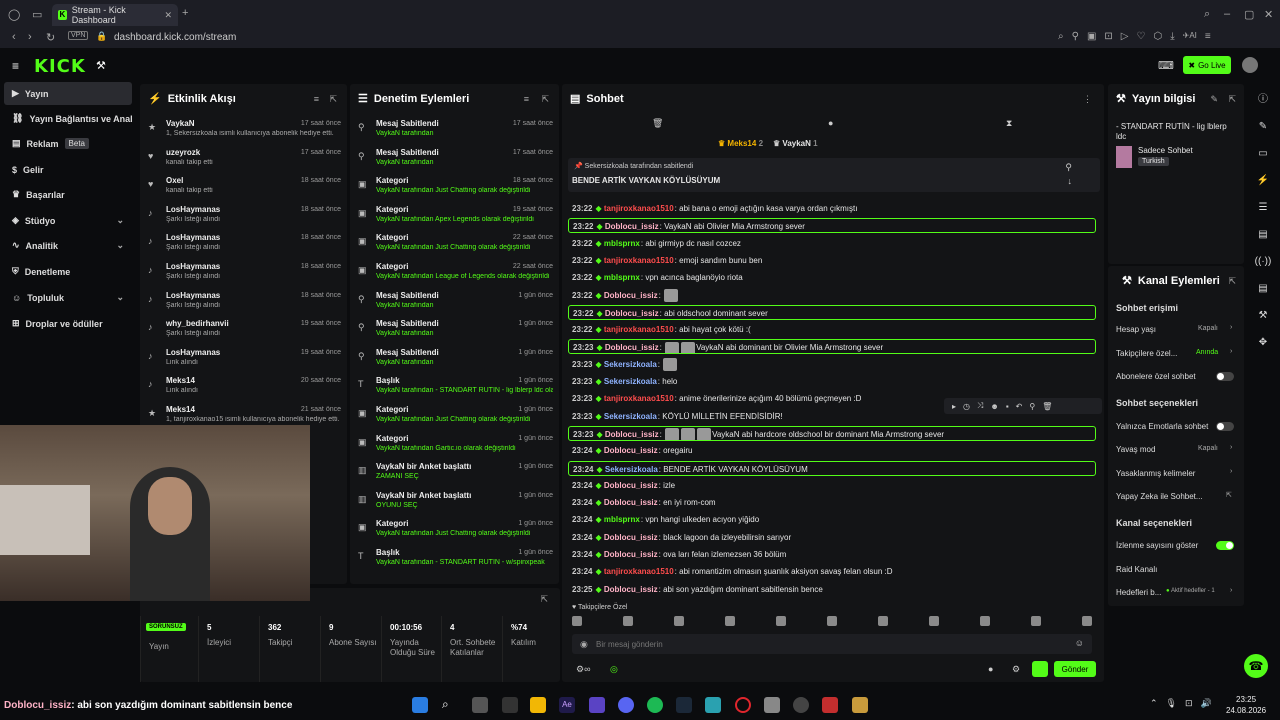 Image resolution: width=1280 pixels, height=720 pixels. What do you see at coordinates (1227, 14) in the screenshot?
I see `minimize-icon: –` at bounding box center [1227, 14].